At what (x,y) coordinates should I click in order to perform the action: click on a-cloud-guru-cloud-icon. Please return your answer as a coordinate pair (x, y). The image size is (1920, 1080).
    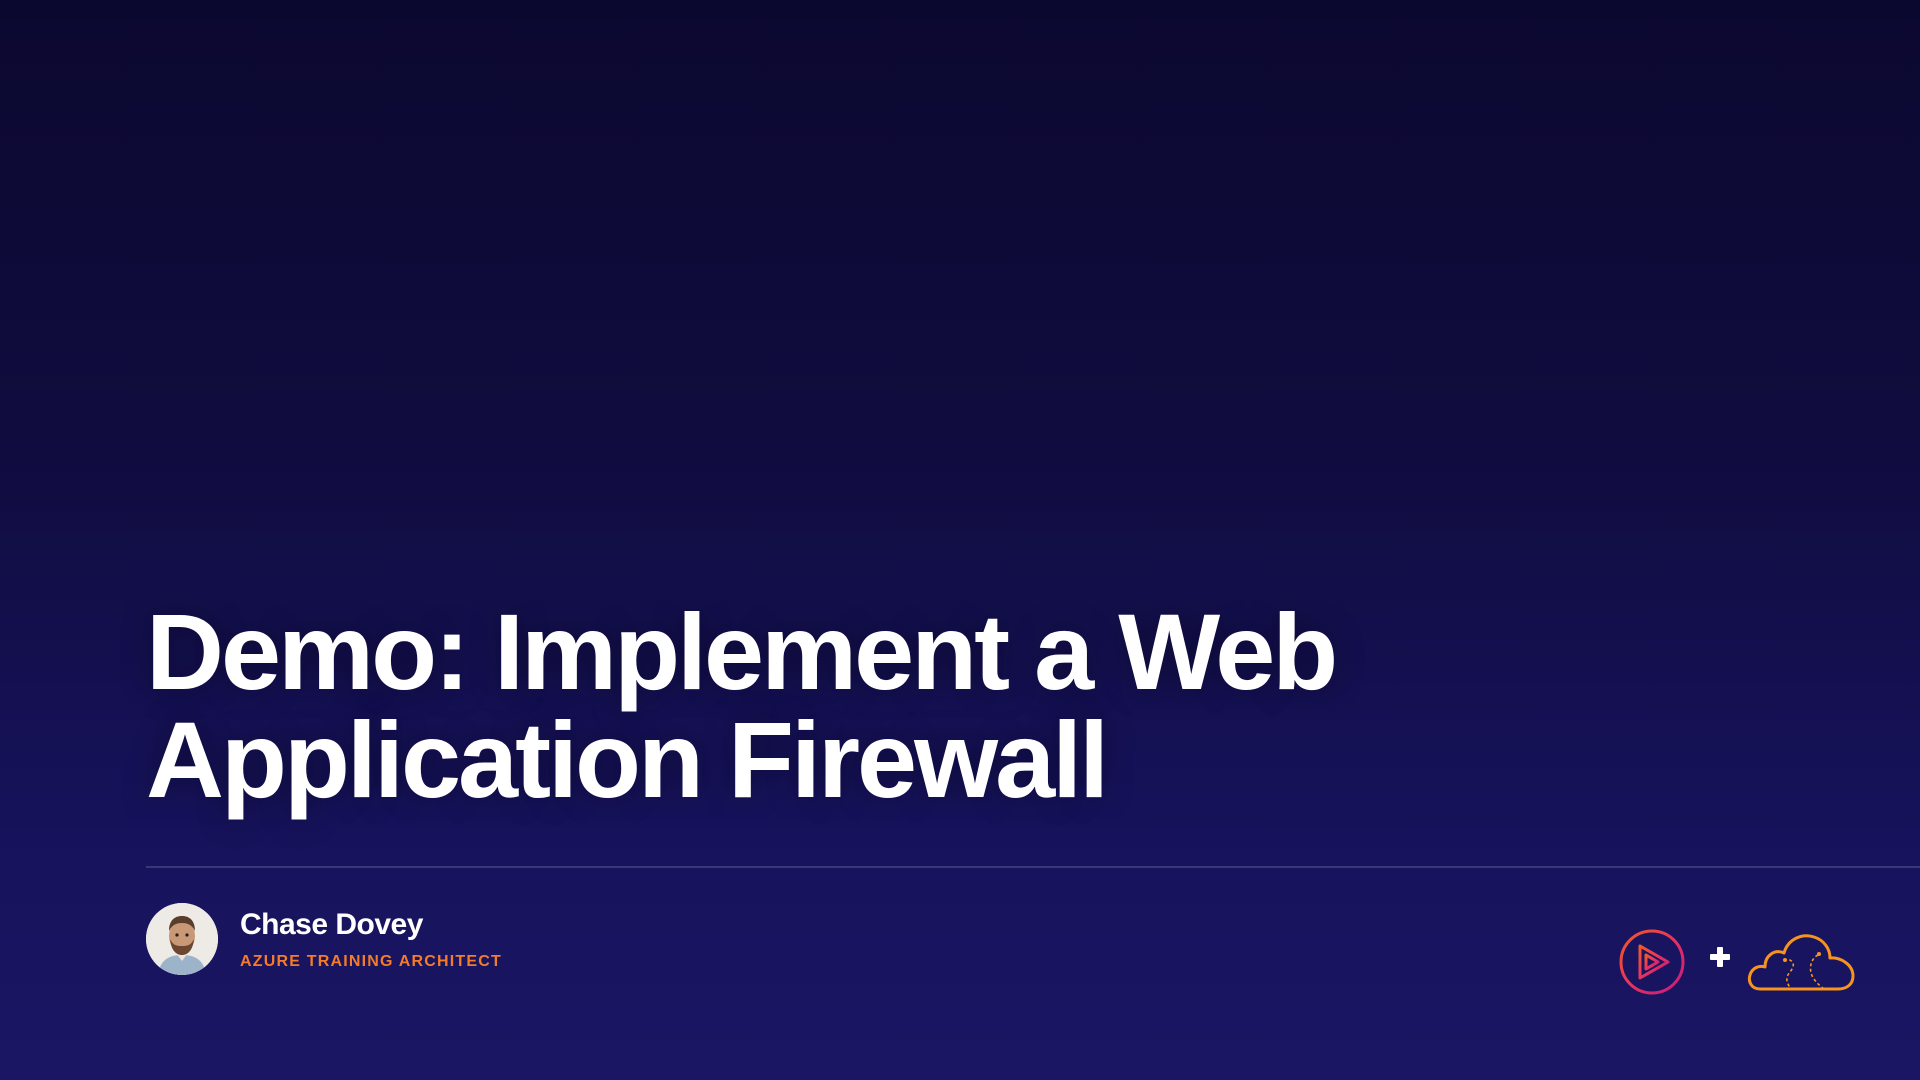
    Looking at the image, I should click on (1801, 962).